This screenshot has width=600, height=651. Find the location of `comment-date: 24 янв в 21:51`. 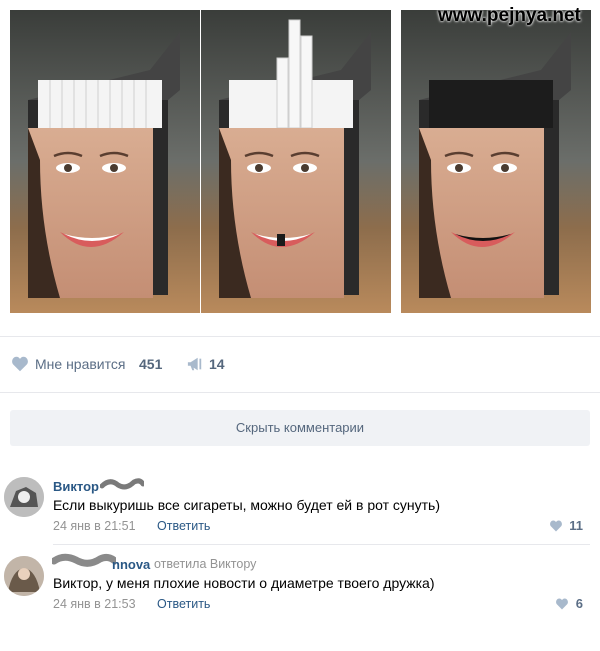

comment-date: 24 янв в 21:51 is located at coordinates (94, 526).